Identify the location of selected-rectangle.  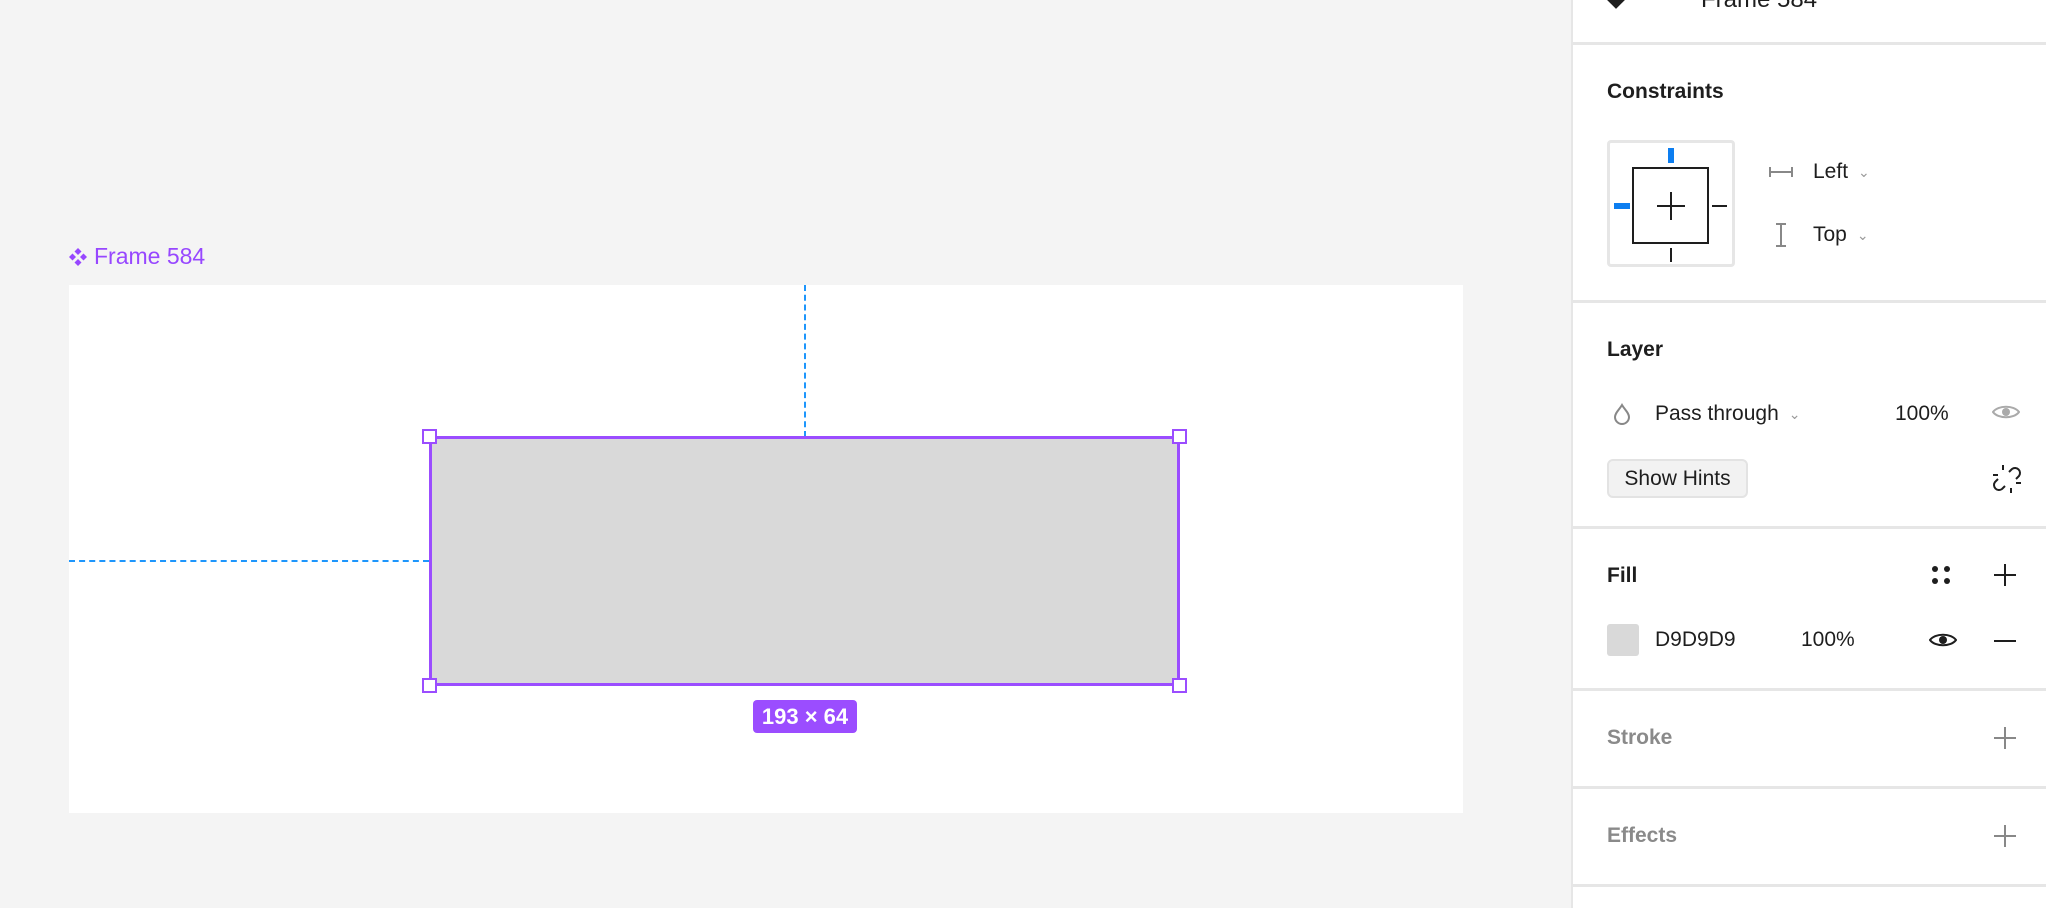
(804, 561).